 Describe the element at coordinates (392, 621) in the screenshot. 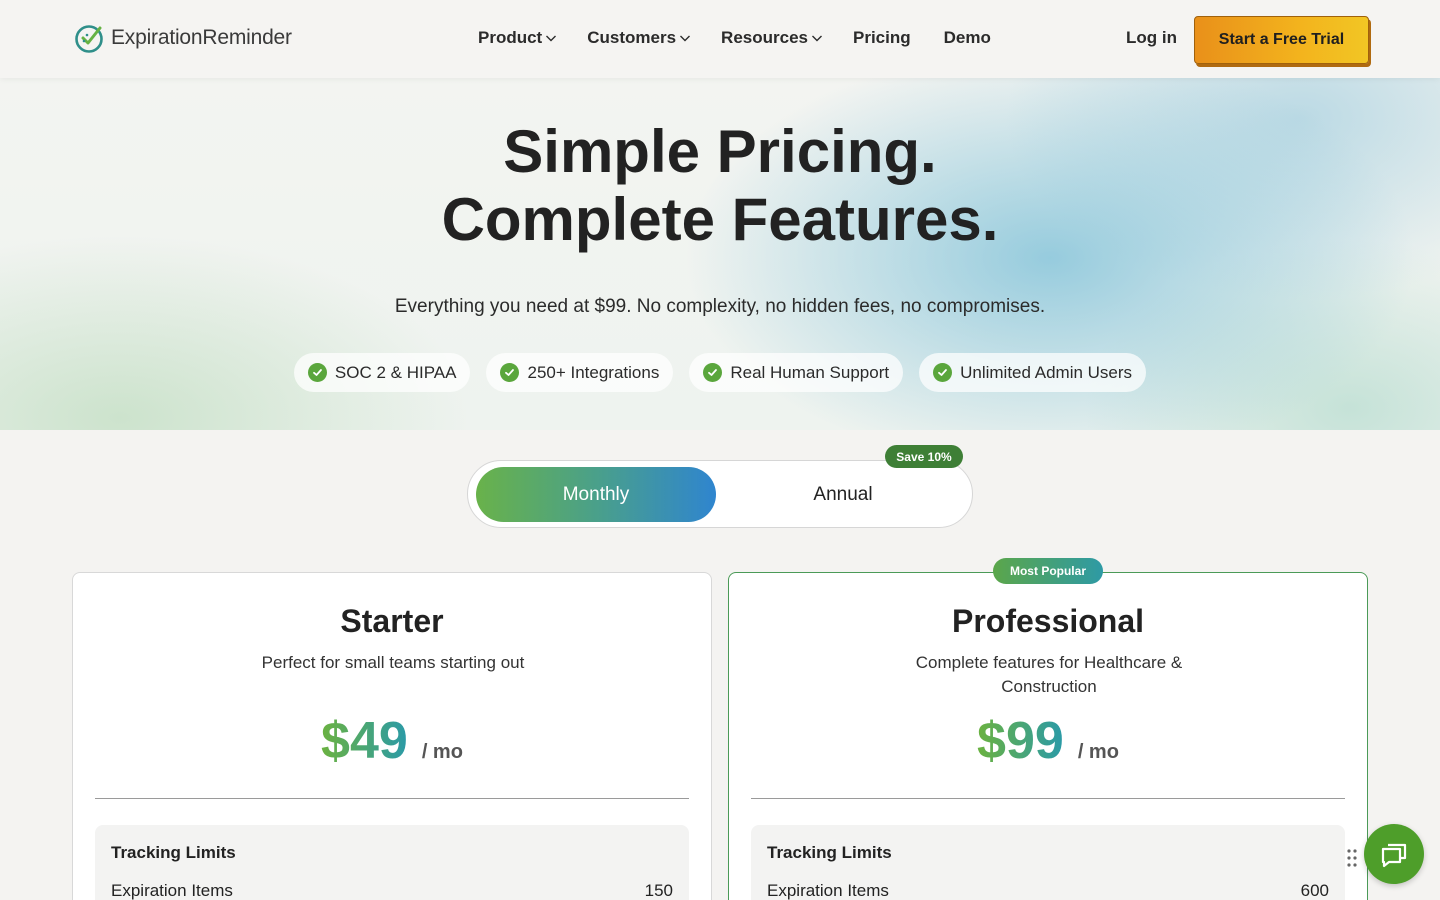

I see `plan-name: Starter` at that location.